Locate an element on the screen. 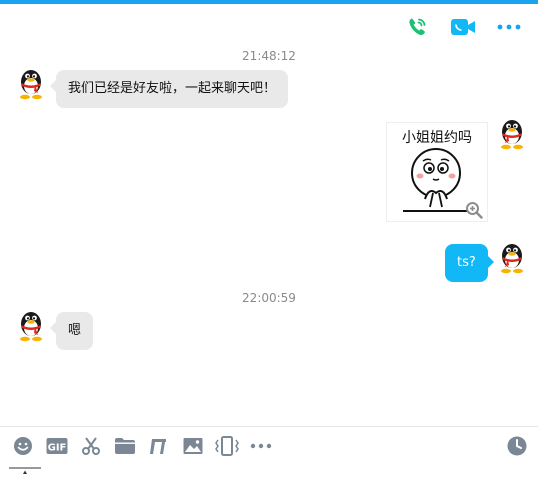  folder-icon is located at coordinates (125, 446).